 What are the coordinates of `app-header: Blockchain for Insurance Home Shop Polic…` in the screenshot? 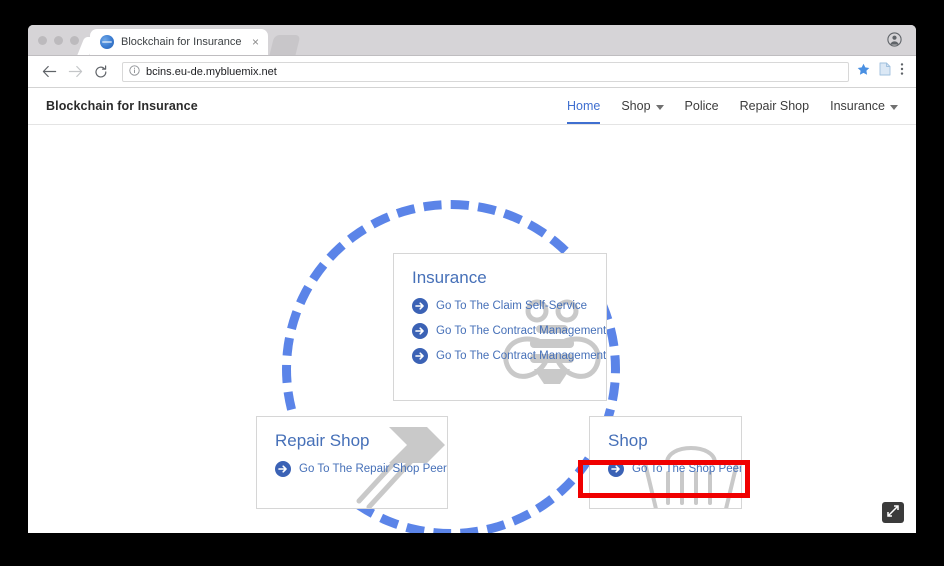 It's located at (472, 106).